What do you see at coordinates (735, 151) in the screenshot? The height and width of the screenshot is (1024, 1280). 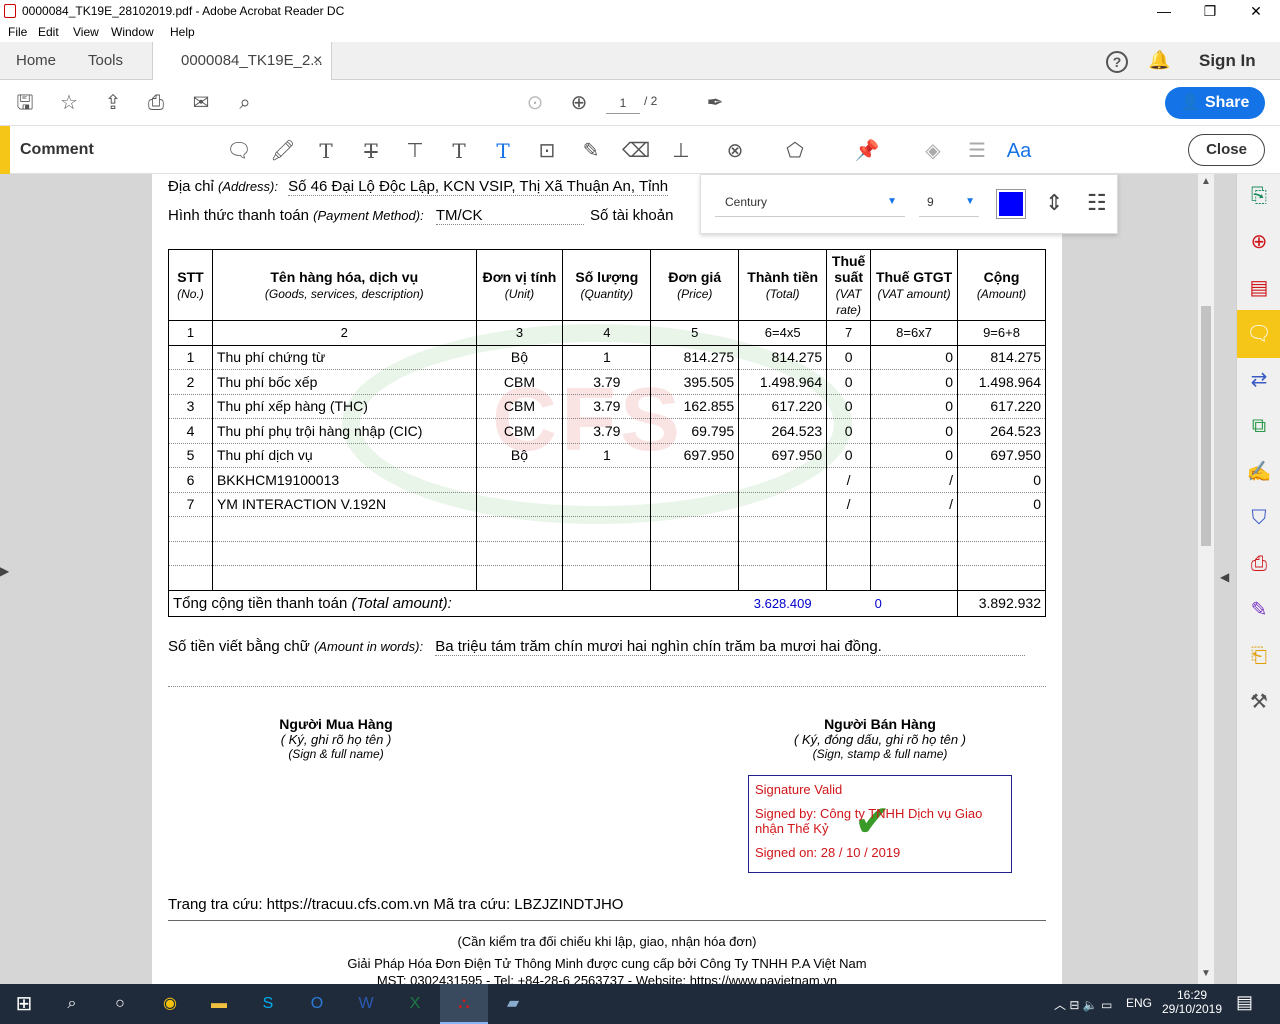 I see `attach-file-icon: ⊗` at bounding box center [735, 151].